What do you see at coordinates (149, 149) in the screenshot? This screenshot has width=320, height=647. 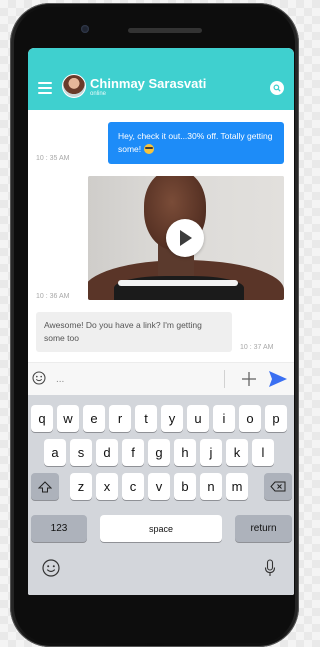 I see `sunglasses-emoji-icon` at bounding box center [149, 149].